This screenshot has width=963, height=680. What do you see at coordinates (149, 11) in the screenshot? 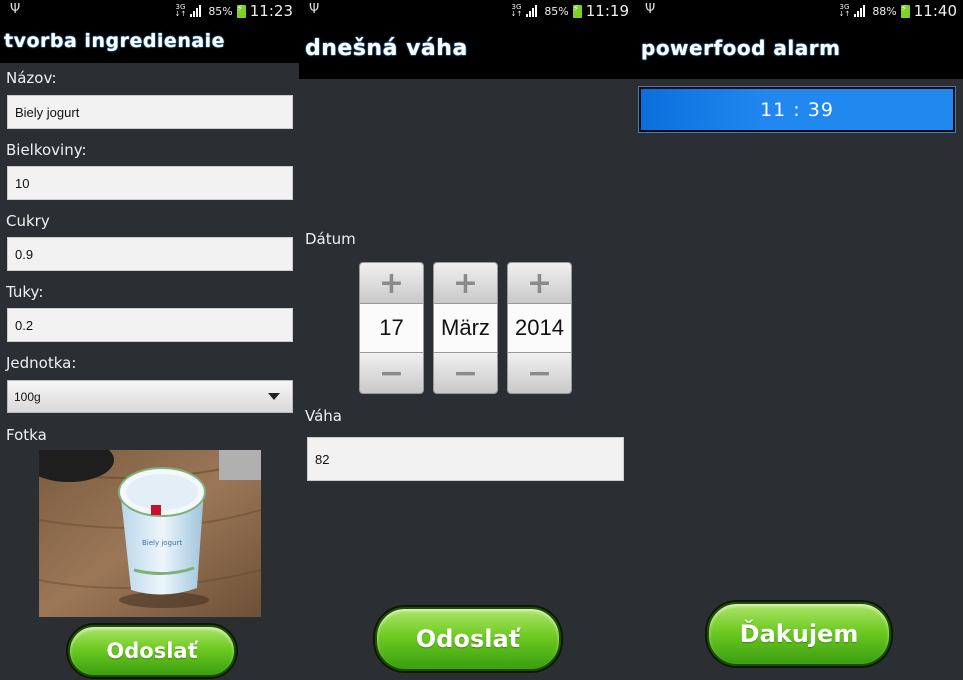
I see `status-bar: Ψ 3G↓↑ 85% 11:23` at bounding box center [149, 11].